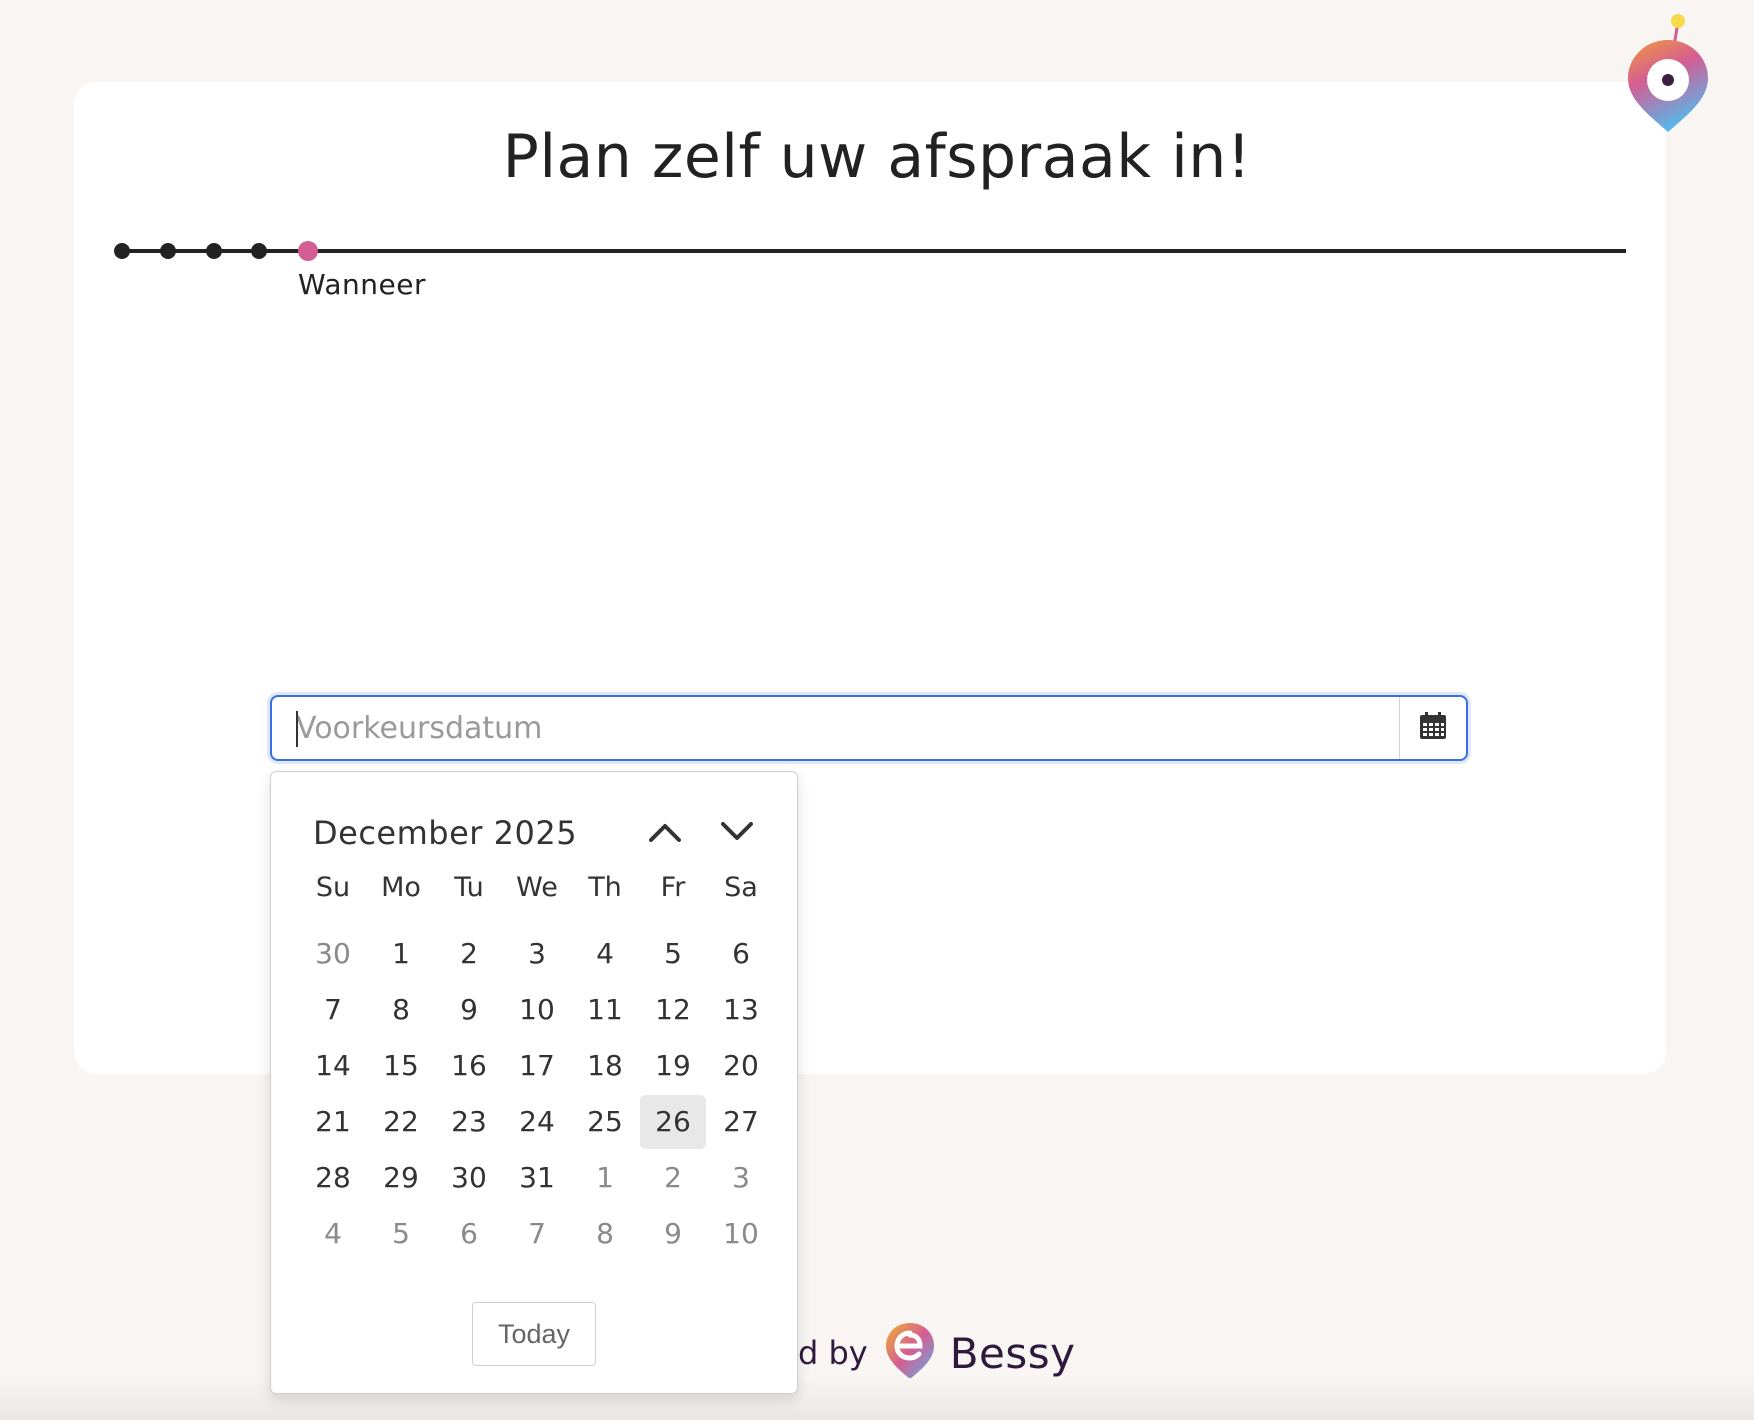  I want to click on calendar-day: 17, so click(537, 1066).